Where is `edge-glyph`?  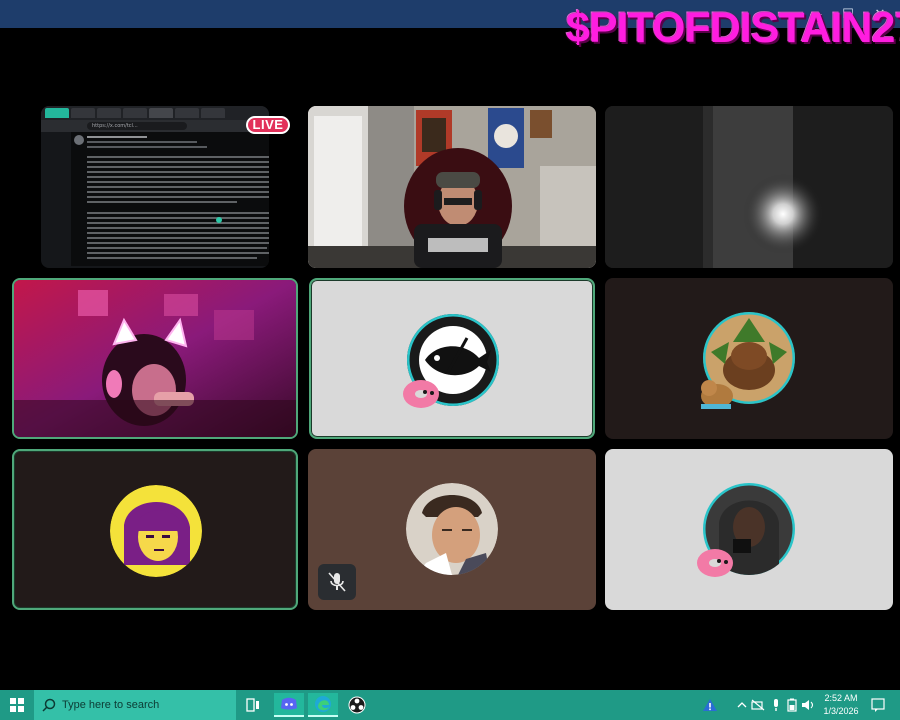
edge-glyph is located at coordinates (323, 704).